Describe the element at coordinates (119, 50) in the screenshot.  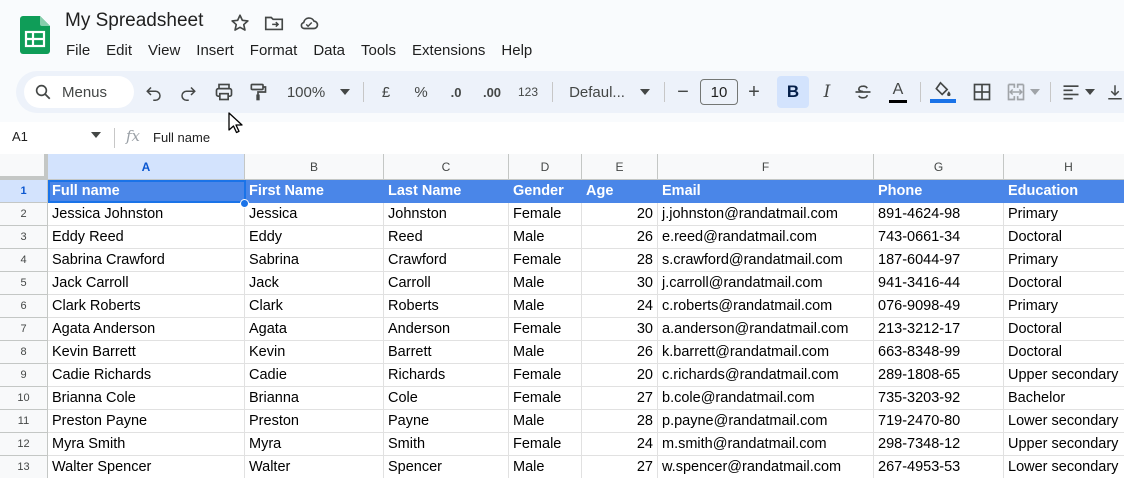
I see `menu-edit: Edit` at that location.